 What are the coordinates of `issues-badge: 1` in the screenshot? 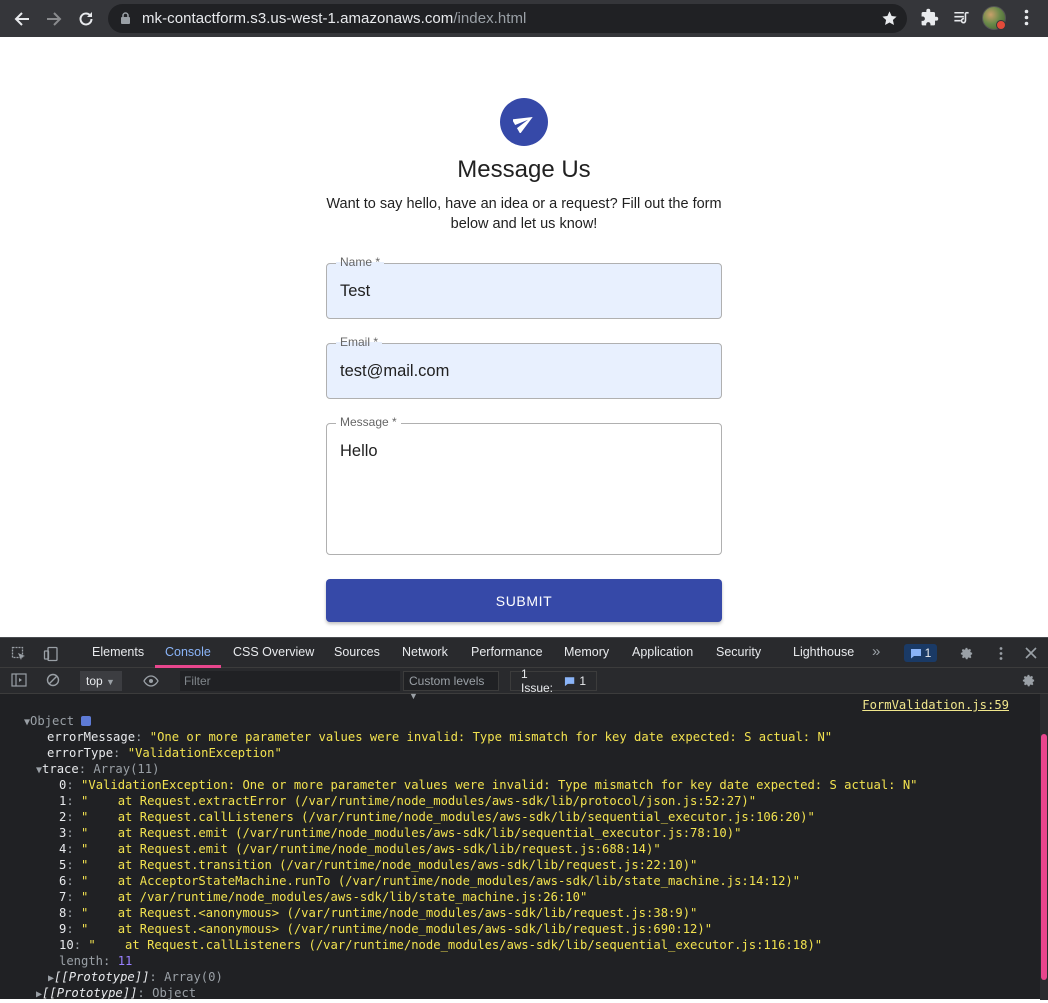 It's located at (920, 653).